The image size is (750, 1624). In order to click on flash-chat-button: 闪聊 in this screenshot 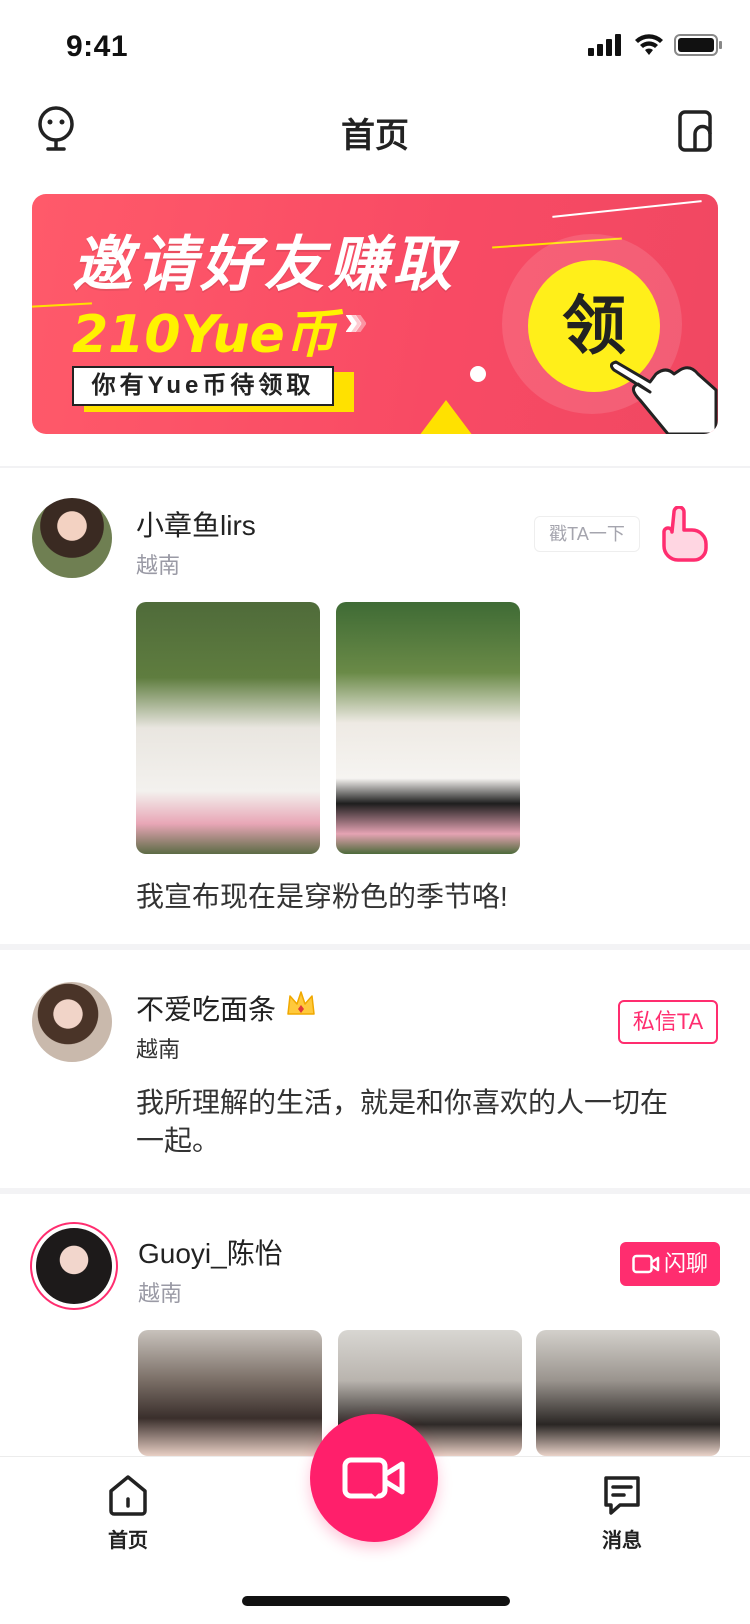, I will do `click(670, 1264)`.